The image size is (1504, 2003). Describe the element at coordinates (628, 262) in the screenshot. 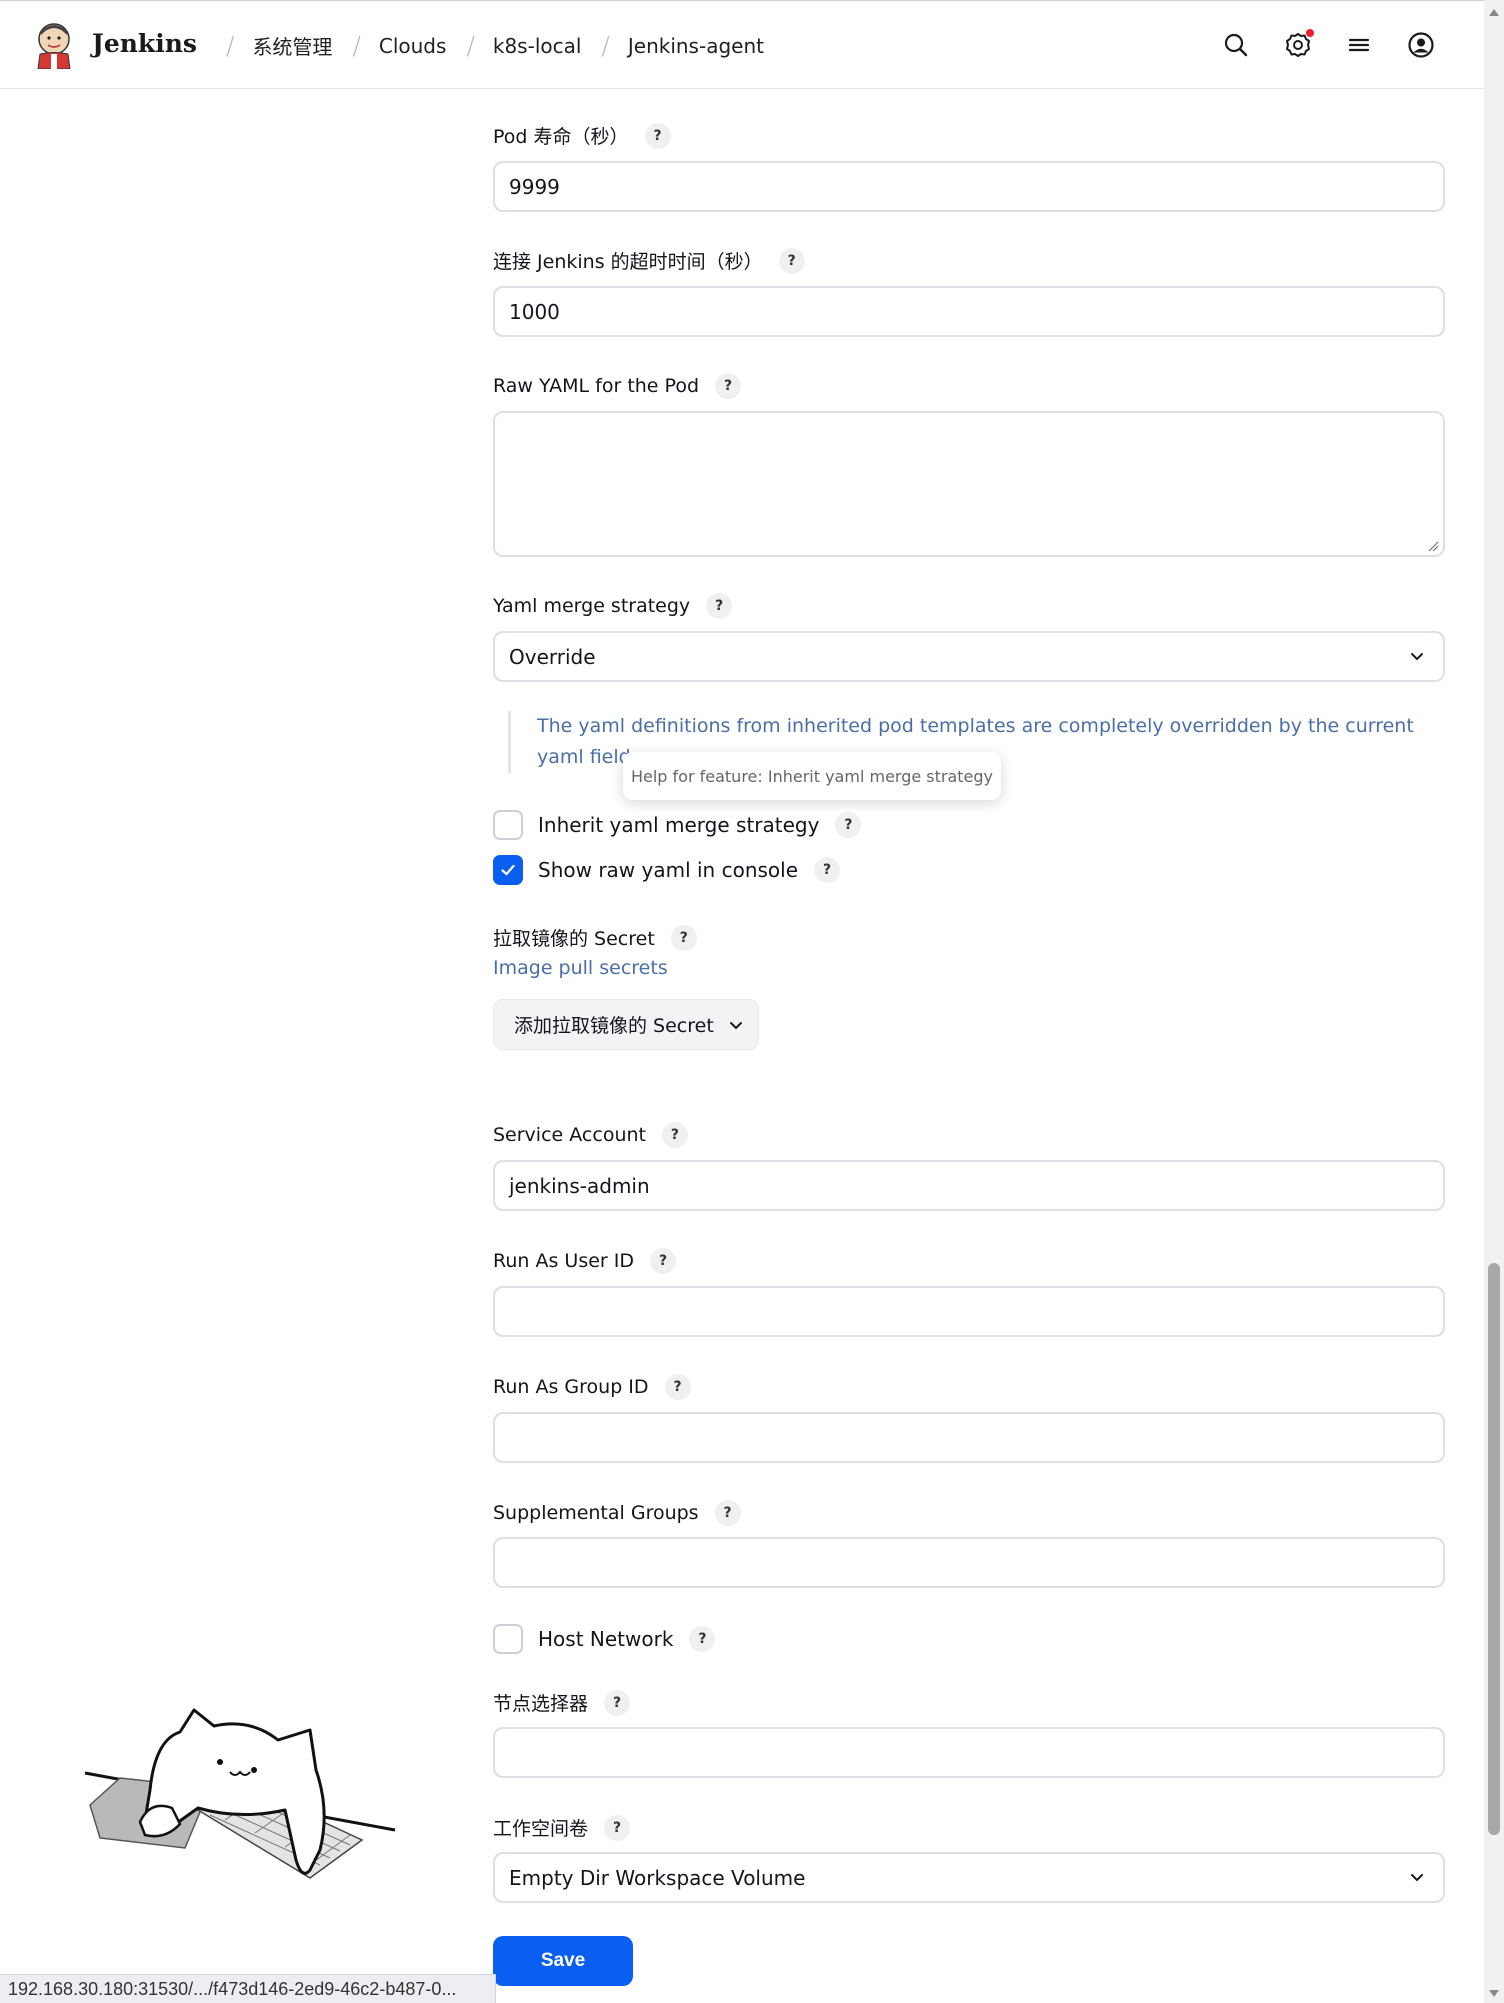

I see `connect-timeout-label-text: 连接 Jenkins 的超时时间（秒）` at that location.